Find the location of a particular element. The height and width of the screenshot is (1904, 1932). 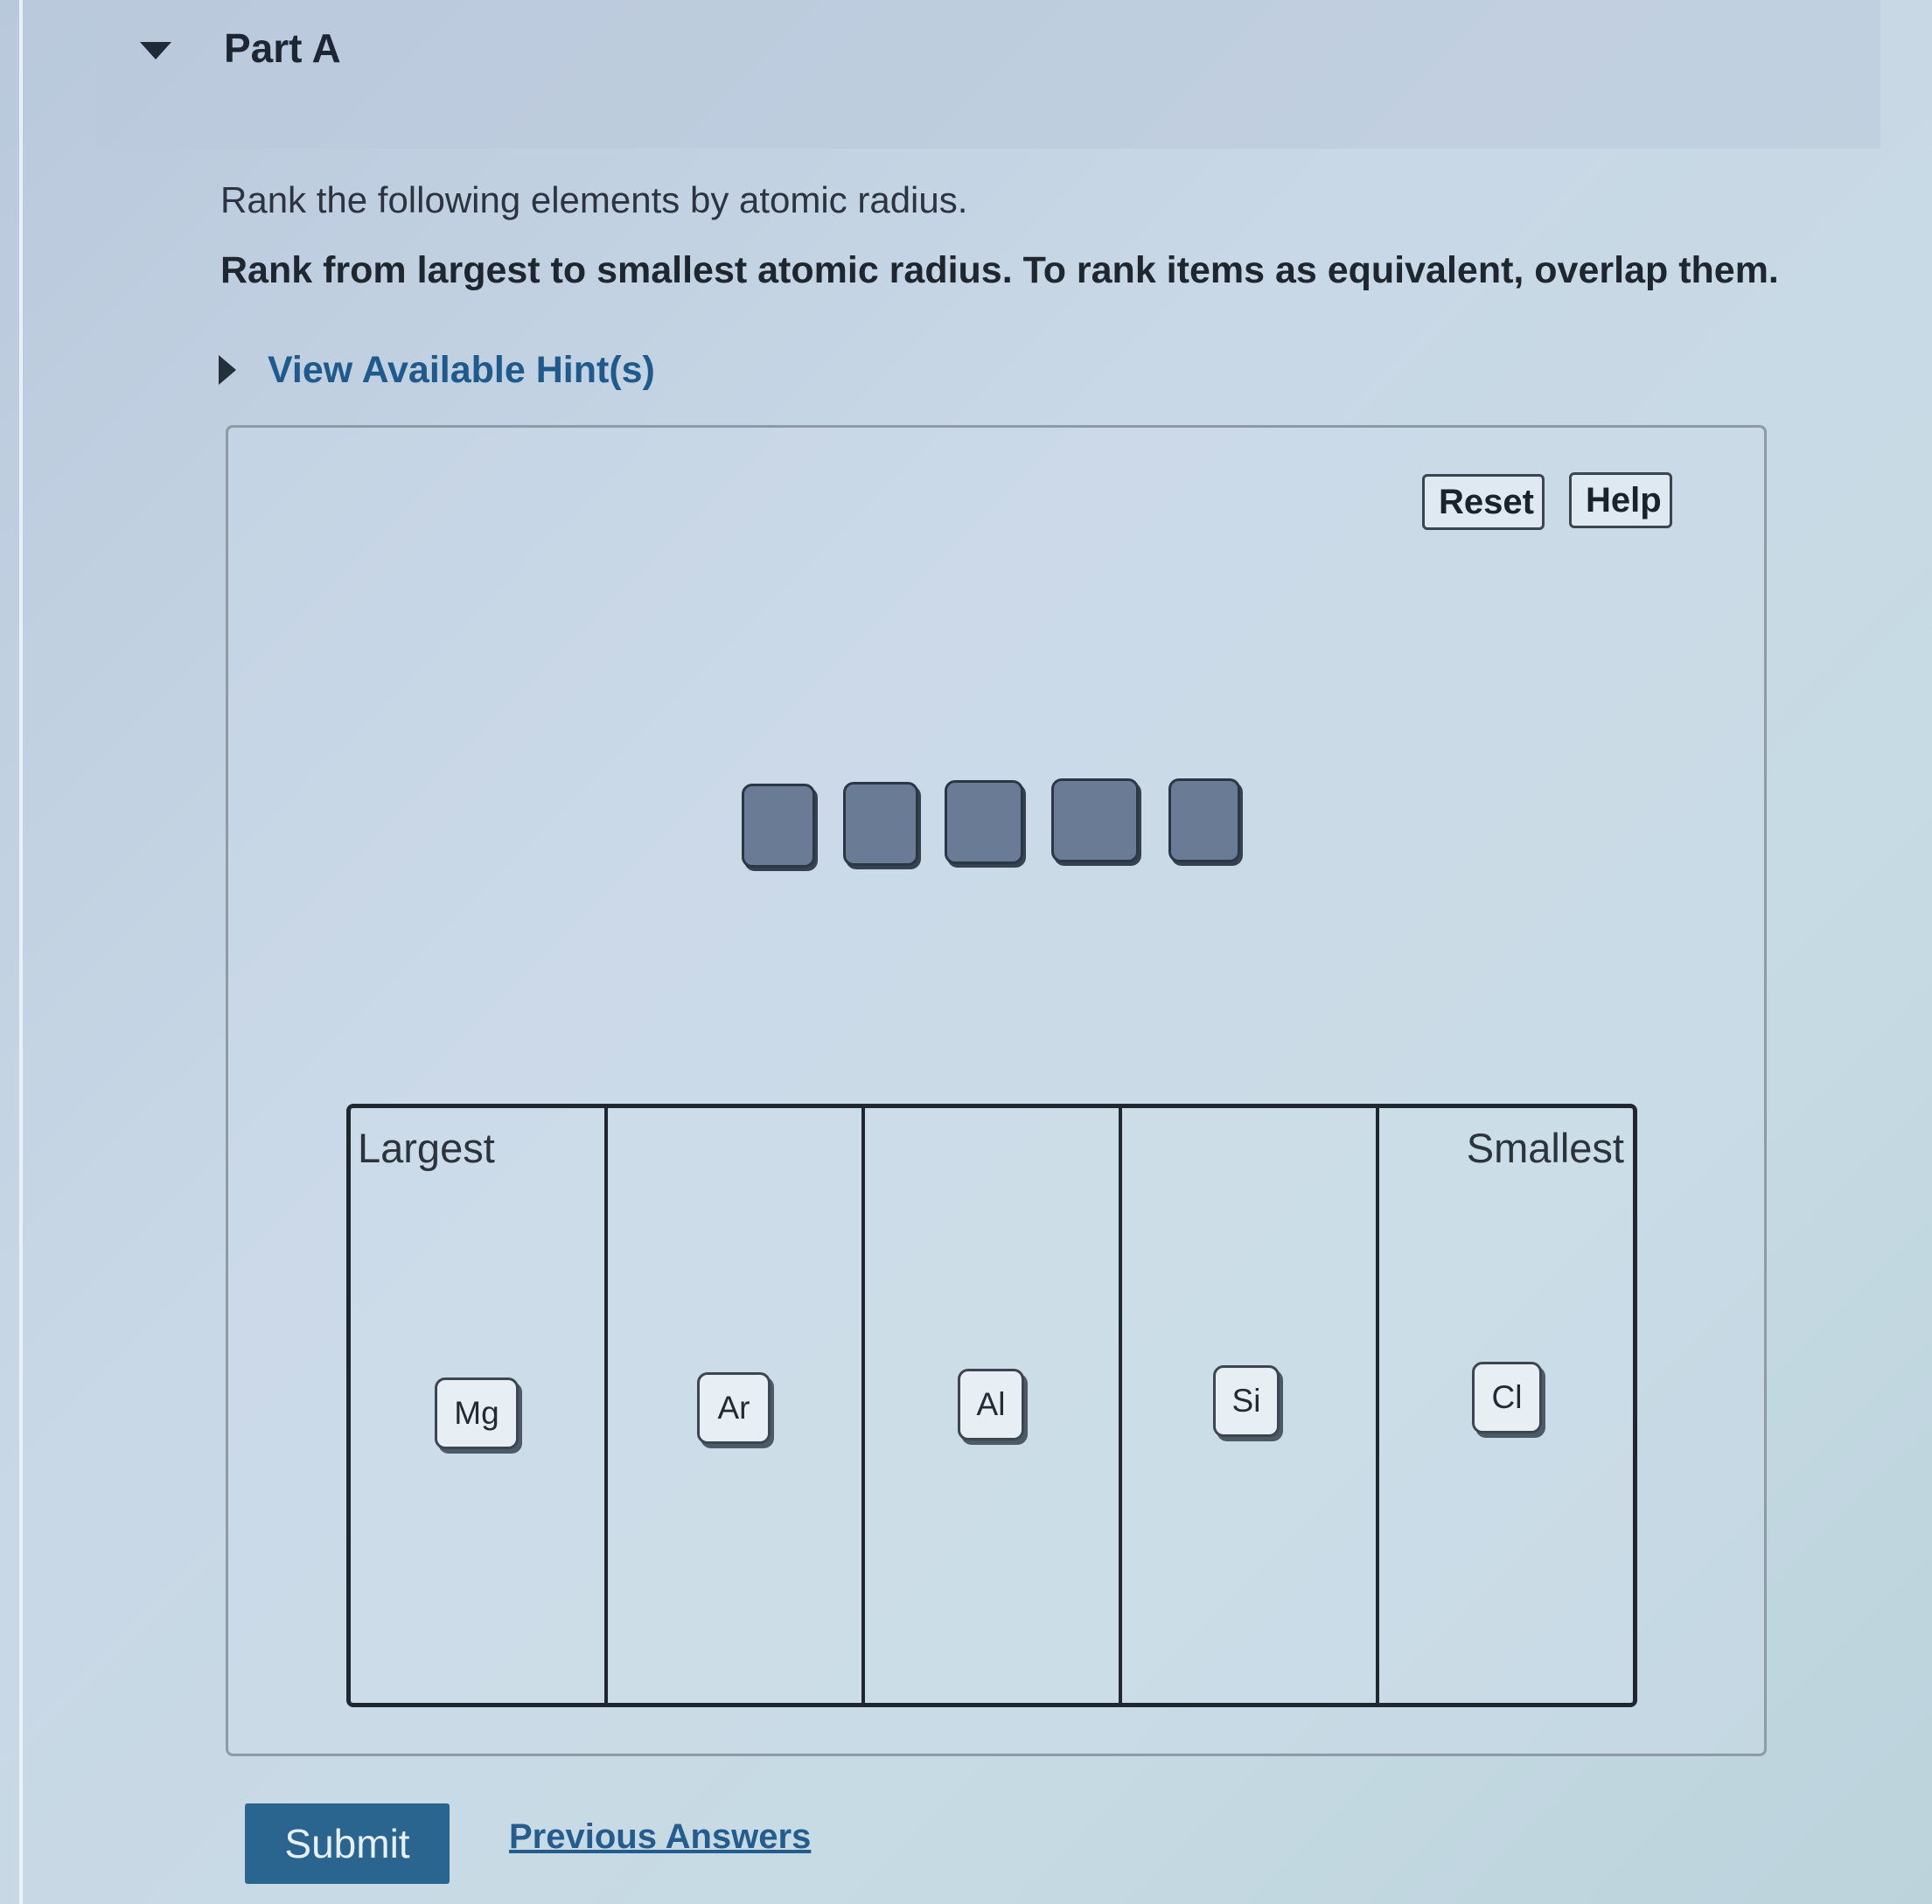

rank-bin-1: Largest Mg is located at coordinates (479, 1405).